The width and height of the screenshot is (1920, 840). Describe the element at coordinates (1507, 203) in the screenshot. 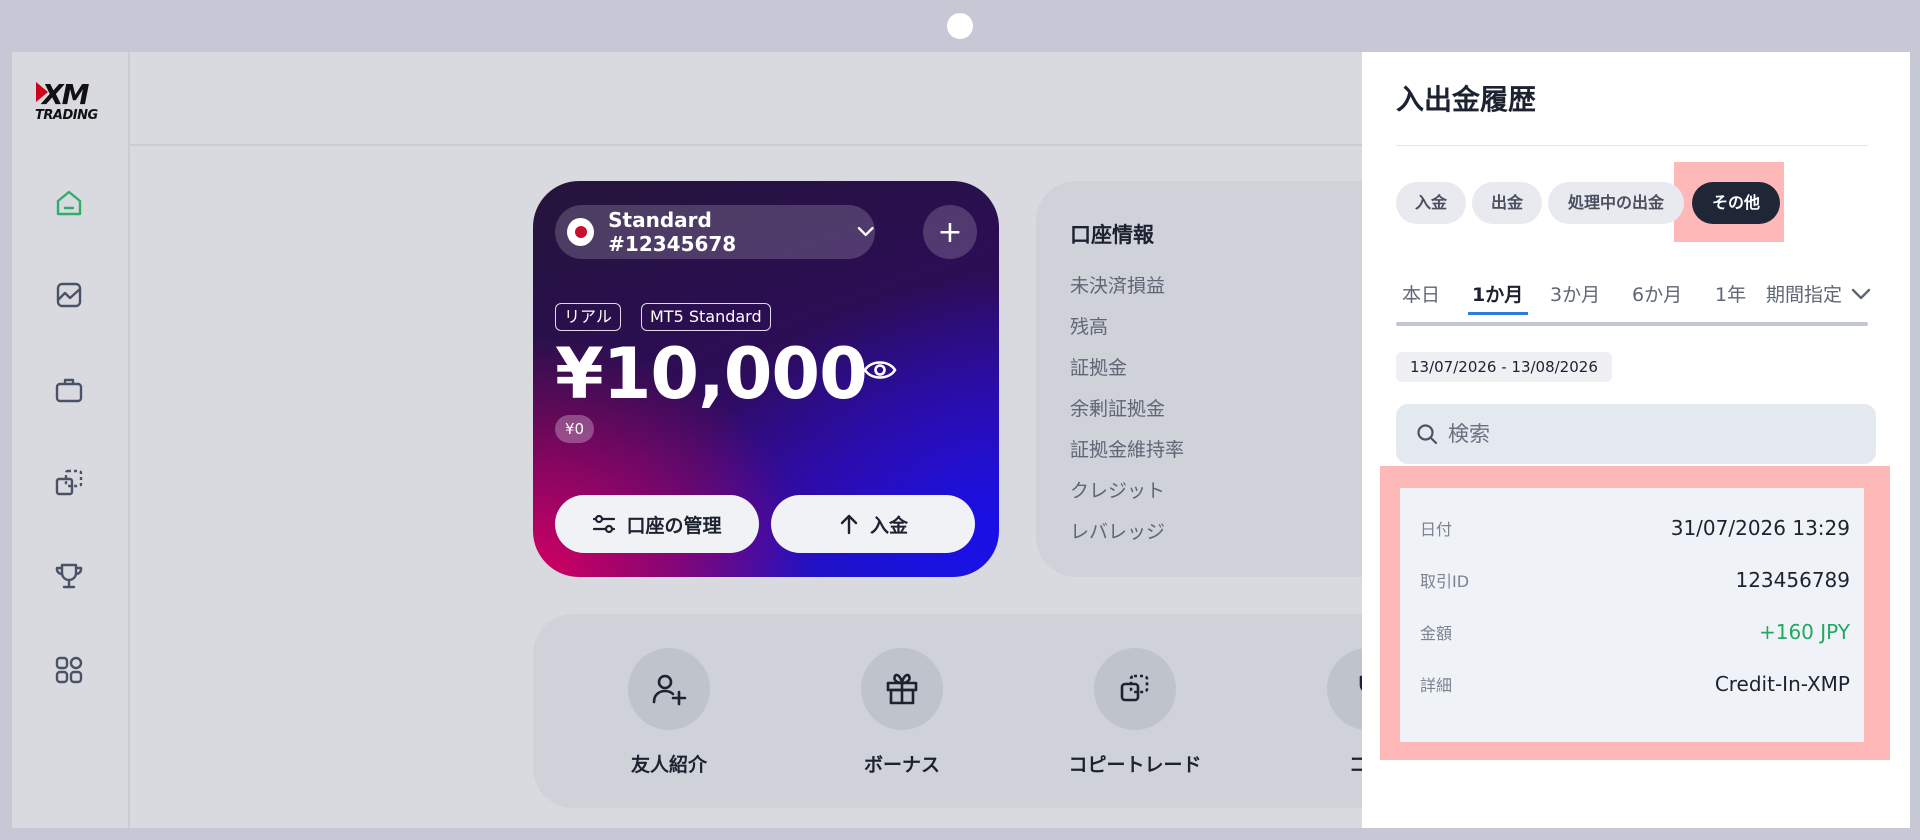

I see `chip-withdrawal: 出金` at that location.